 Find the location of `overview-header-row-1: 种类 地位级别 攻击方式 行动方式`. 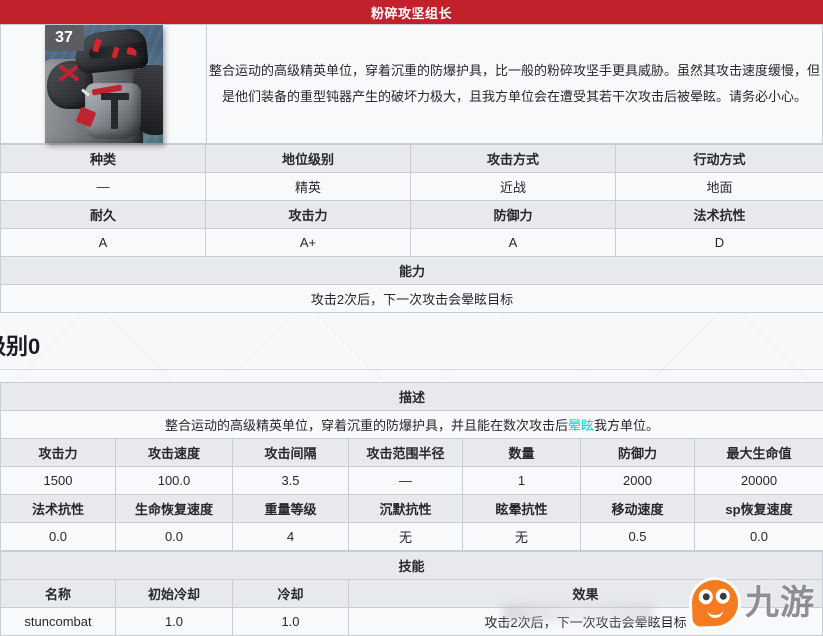

overview-header-row-1: 种类 地位级别 攻击方式 行动方式 is located at coordinates (412, 159).